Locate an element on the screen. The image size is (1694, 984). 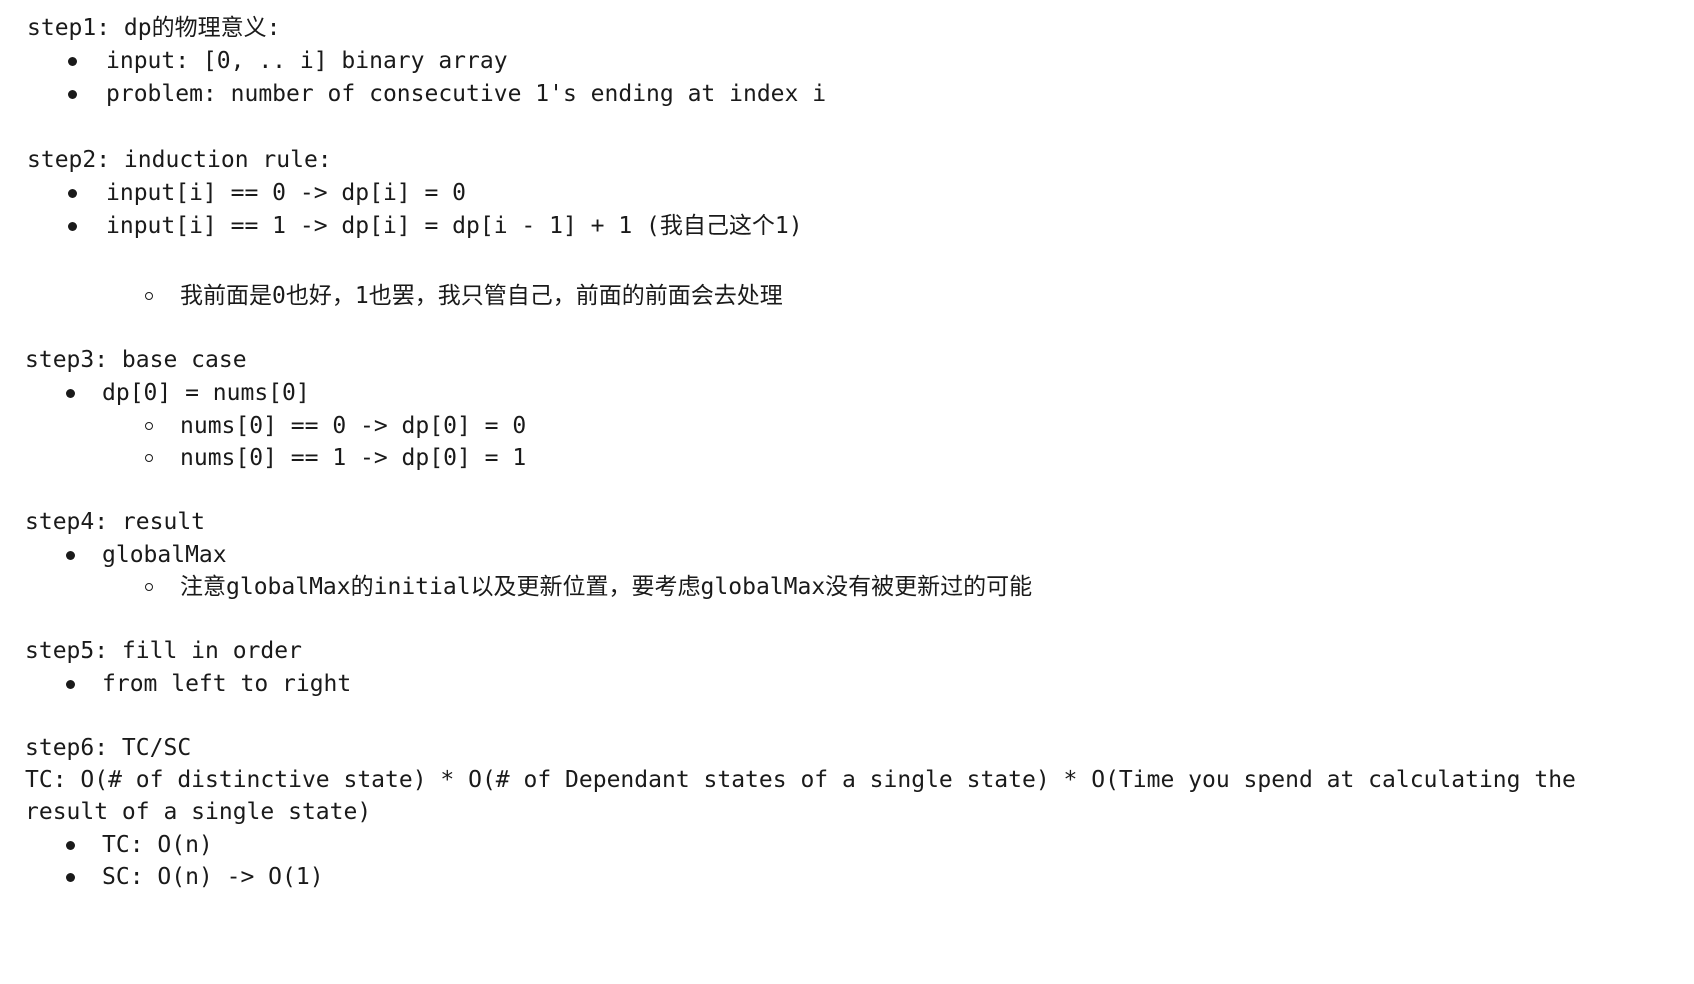
step4-item-globalmax: globalMax is located at coordinates (164, 555).